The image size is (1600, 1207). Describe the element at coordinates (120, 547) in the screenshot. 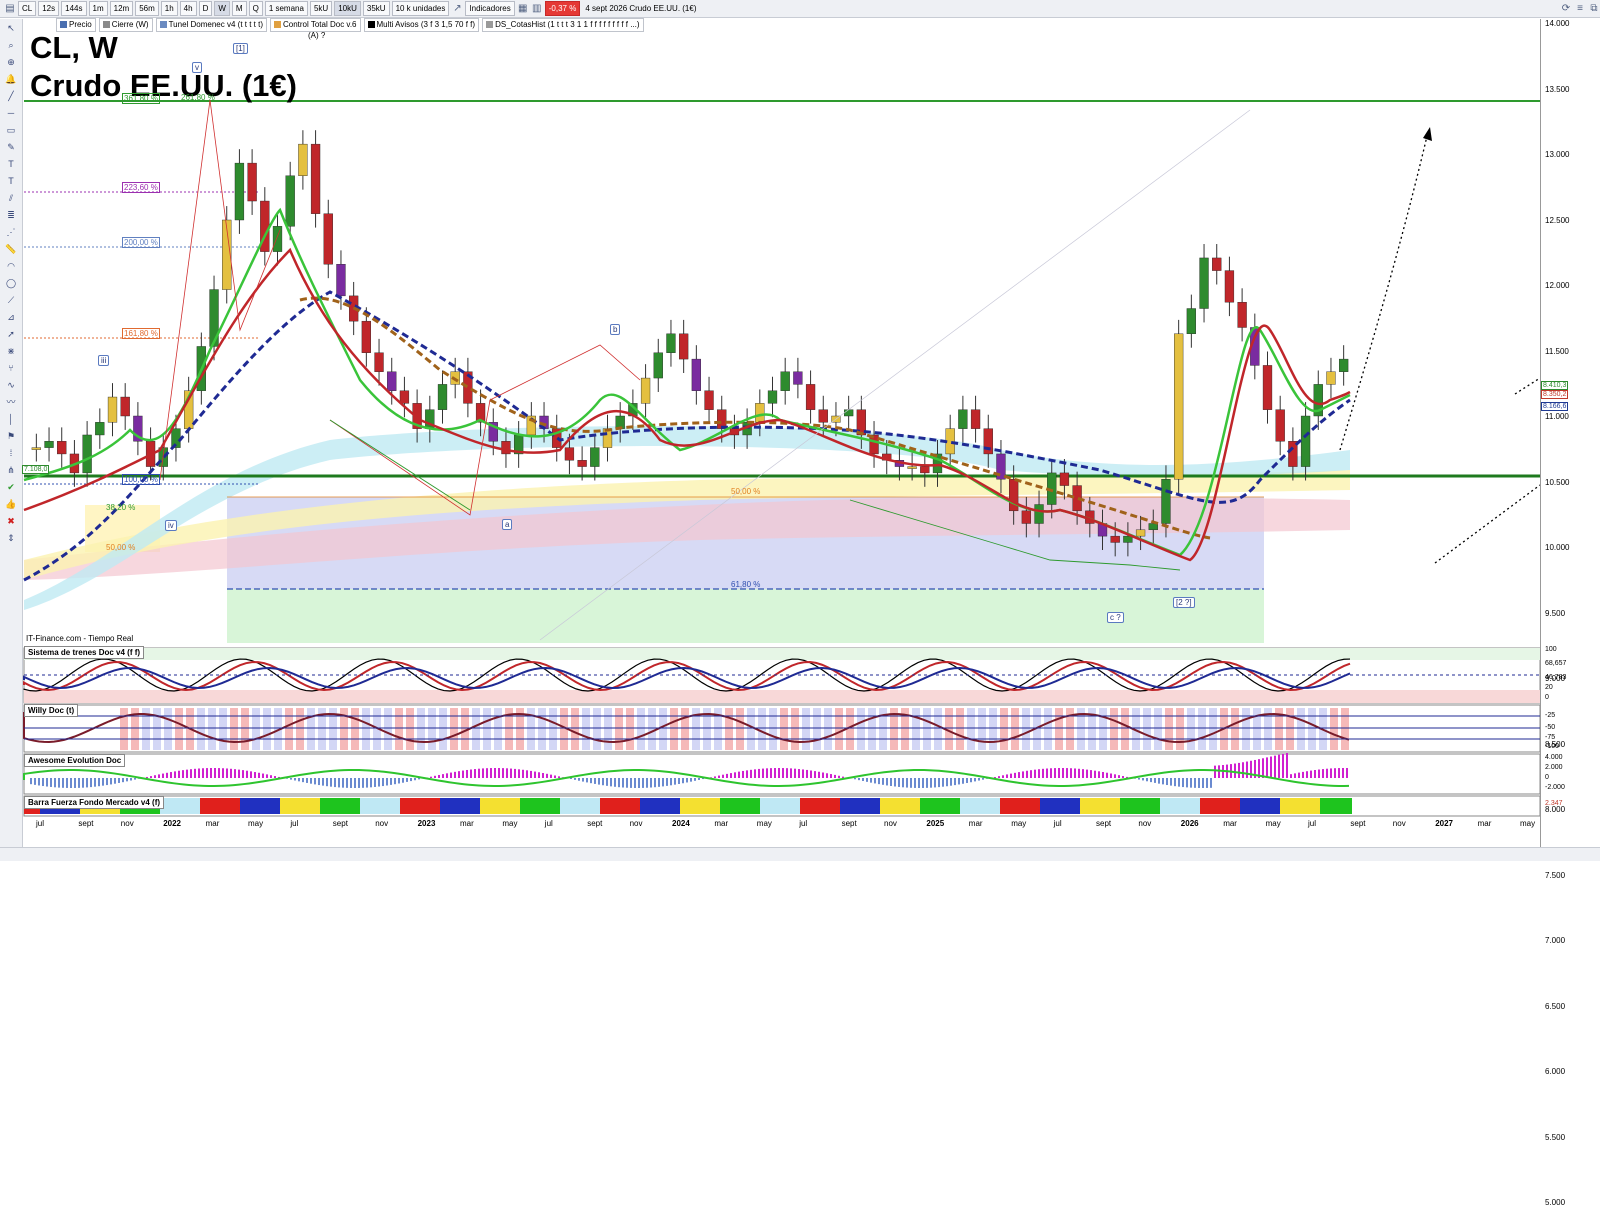

I see `fib-label-50-left: 50,00 %` at that location.